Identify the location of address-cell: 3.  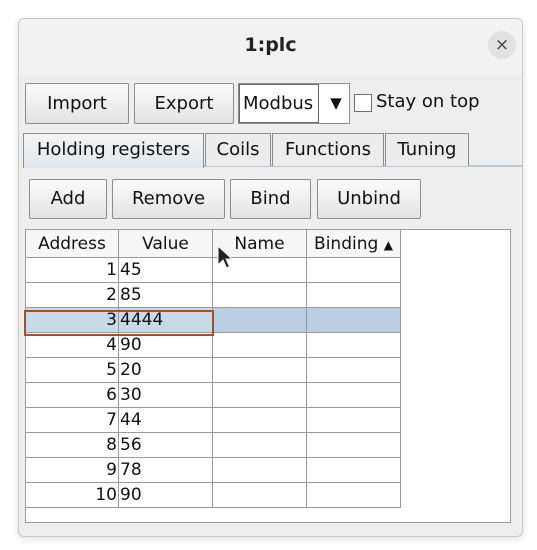
(72, 320).